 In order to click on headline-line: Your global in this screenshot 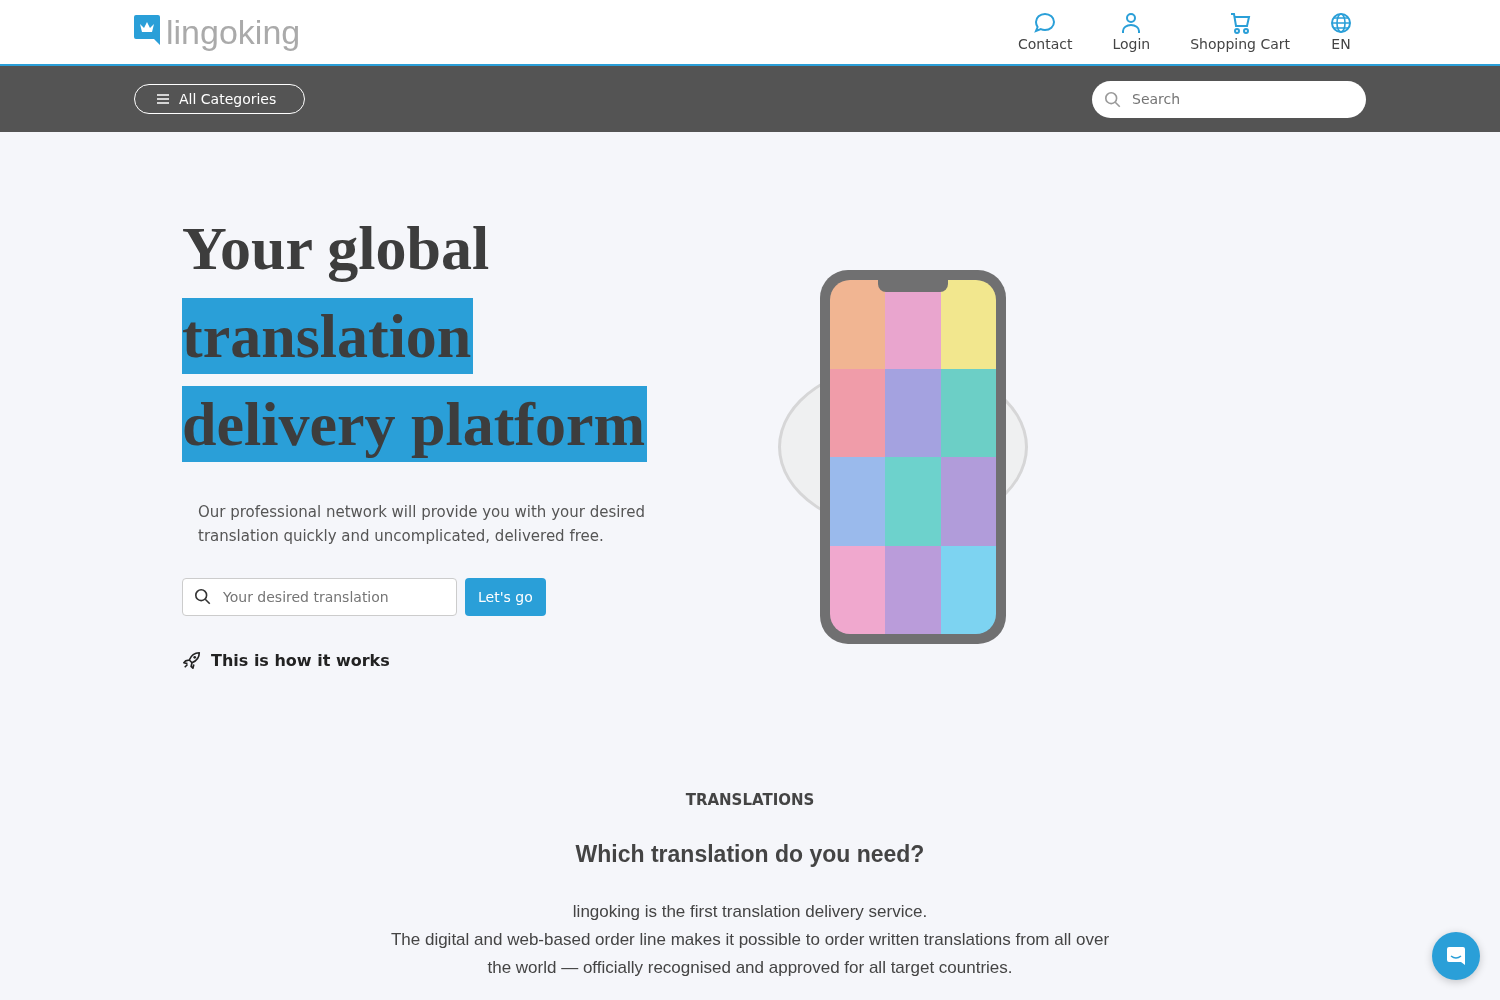, I will do `click(336, 248)`.